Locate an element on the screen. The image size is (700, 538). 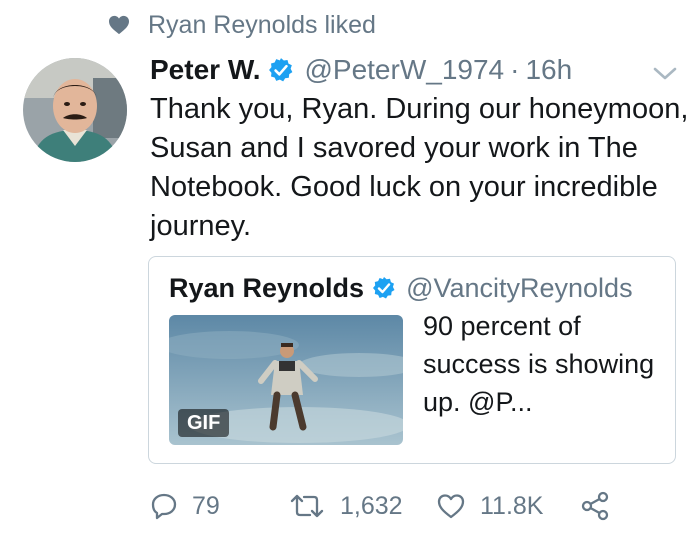
like-icon is located at coordinates (451, 506).